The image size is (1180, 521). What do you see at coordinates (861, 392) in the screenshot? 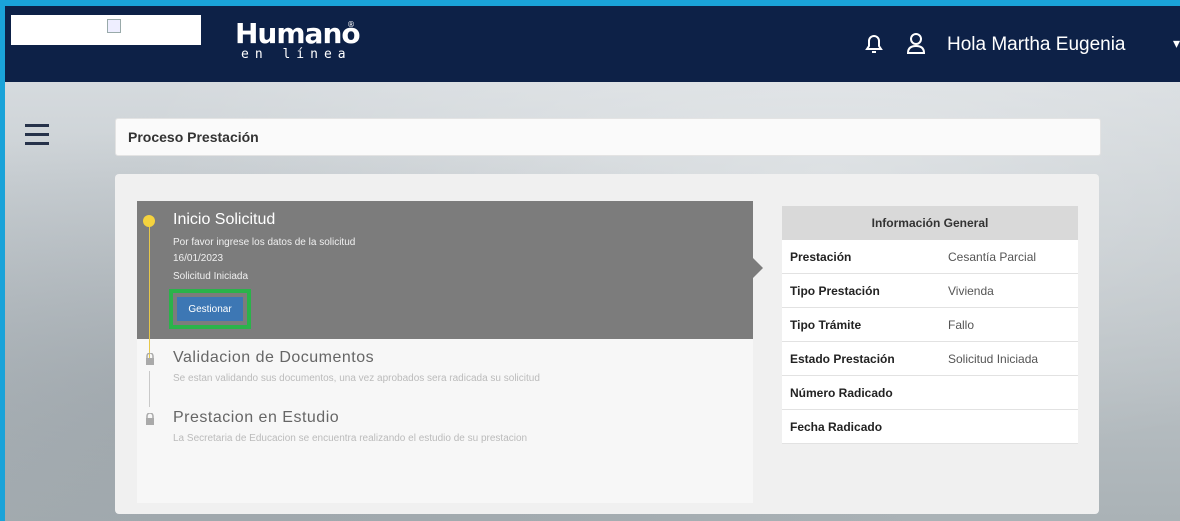
I see `info-label: Número Radicado` at bounding box center [861, 392].